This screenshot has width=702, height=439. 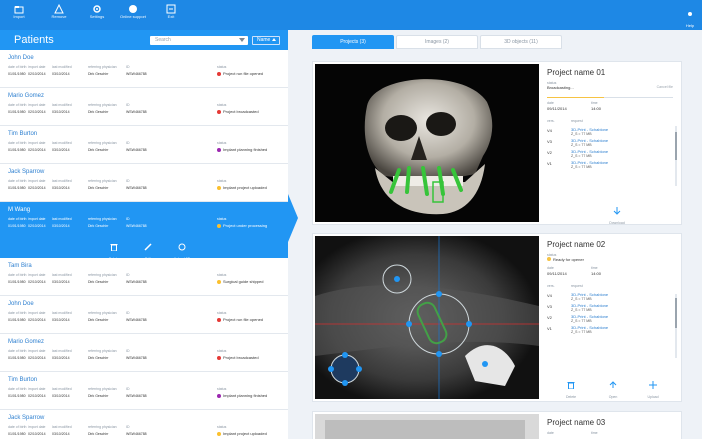 I want to click on patient-name: M Wang, so click(x=19, y=210).